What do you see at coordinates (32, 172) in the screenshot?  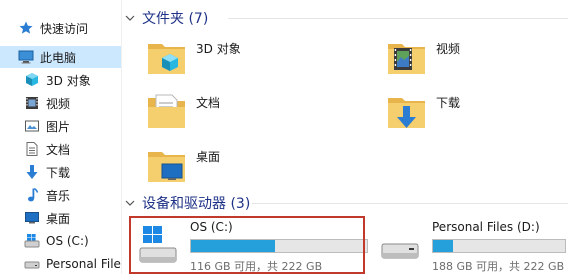 I see `download-icon` at bounding box center [32, 172].